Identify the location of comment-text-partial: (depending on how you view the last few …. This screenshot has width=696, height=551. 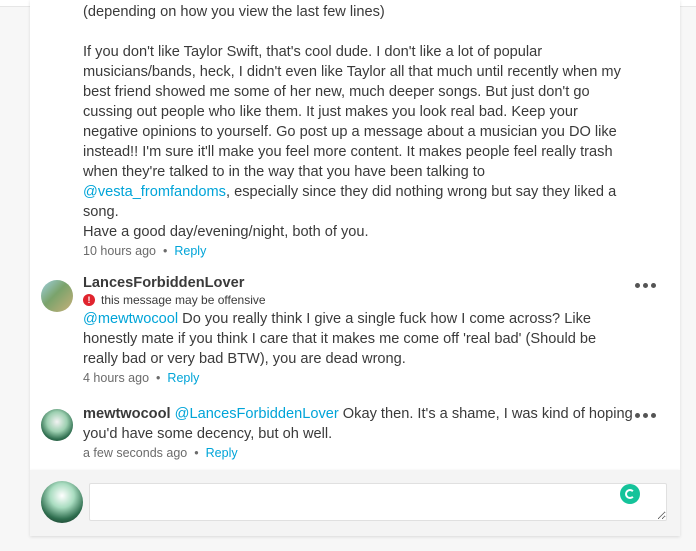
(234, 12).